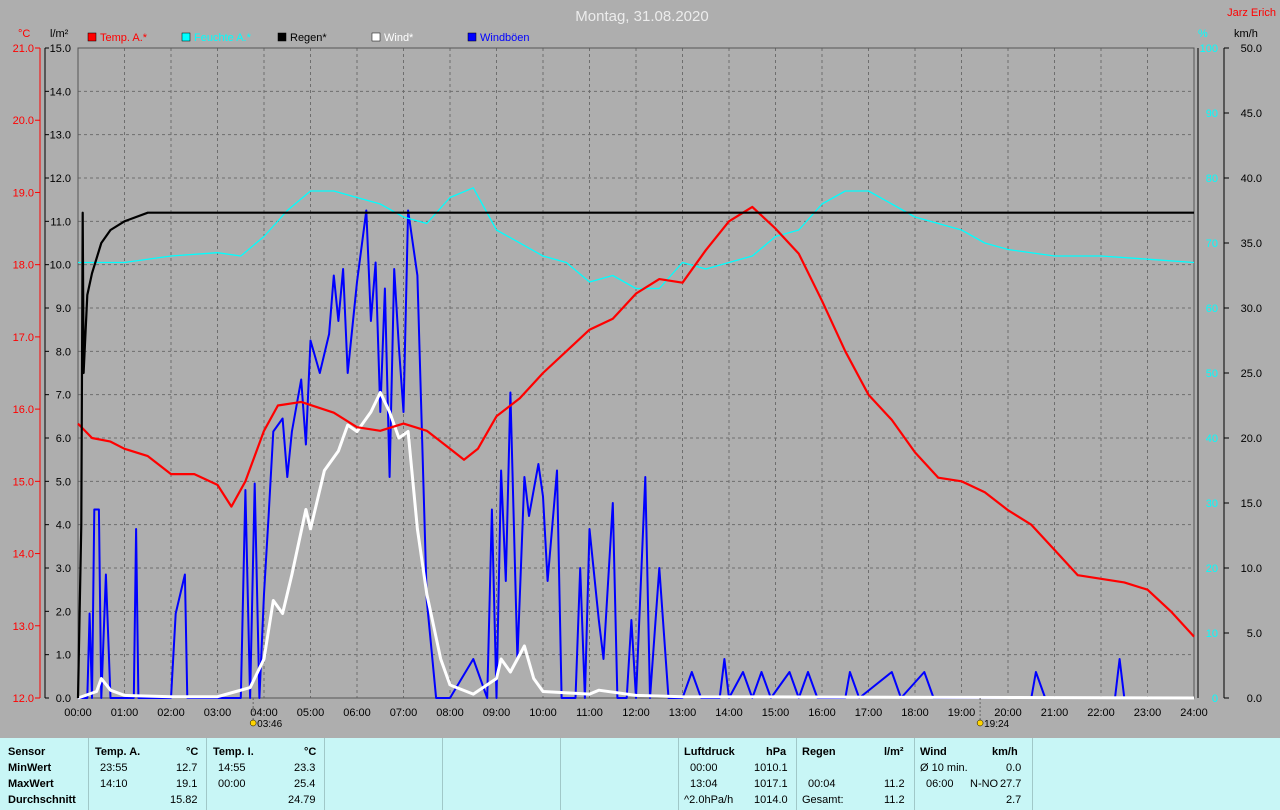 This screenshot has width=1280, height=810. I want to click on x-tick-label: 15:00, so click(776, 713).